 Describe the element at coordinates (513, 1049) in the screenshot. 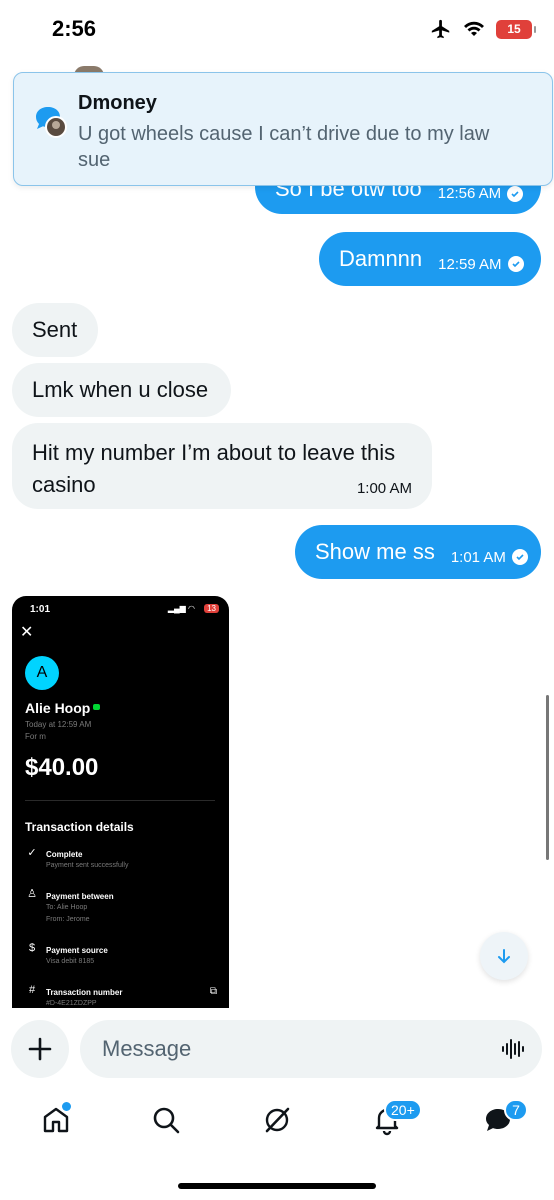

I see `voice-message-icon` at that location.